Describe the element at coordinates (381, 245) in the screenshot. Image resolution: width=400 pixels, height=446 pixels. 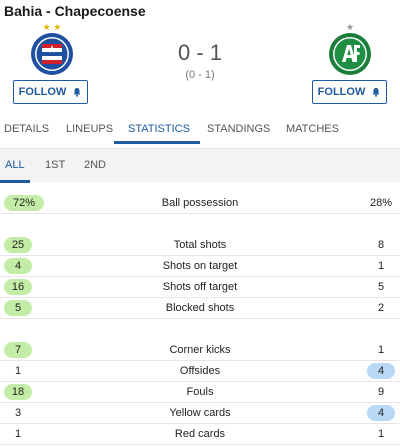
I see `away-value: 8` at that location.